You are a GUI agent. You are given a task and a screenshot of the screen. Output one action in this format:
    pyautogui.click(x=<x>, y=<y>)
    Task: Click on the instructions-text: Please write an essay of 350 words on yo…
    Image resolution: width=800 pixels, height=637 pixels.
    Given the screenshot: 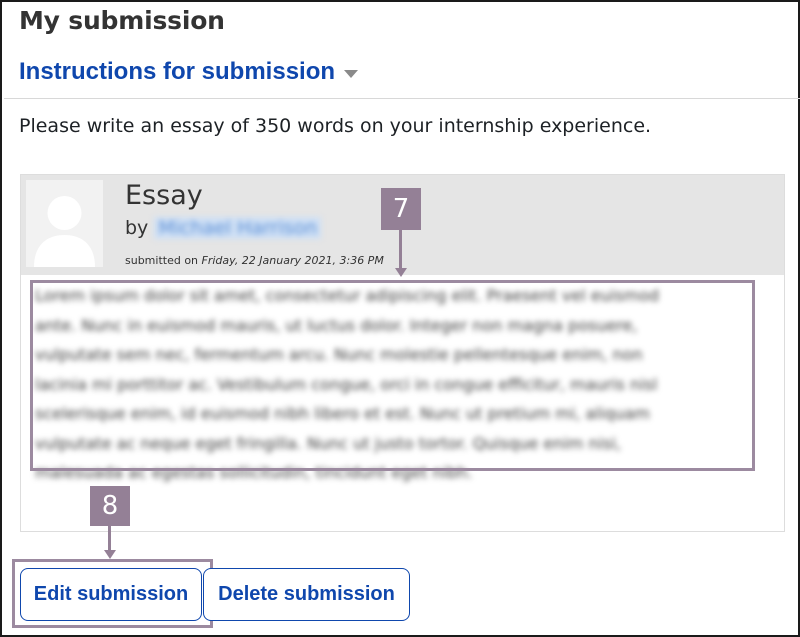 What is the action you would take?
    pyautogui.click(x=335, y=126)
    